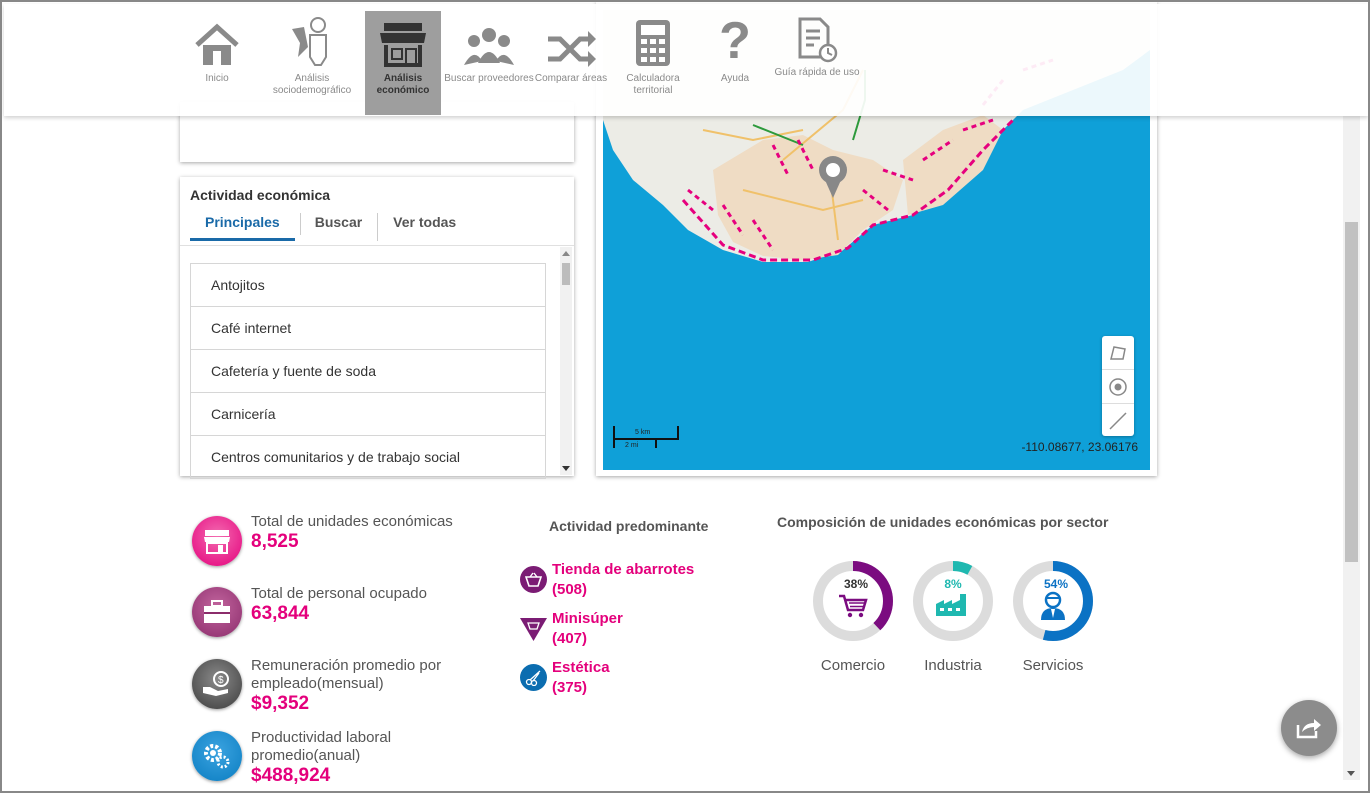  What do you see at coordinates (735, 41) in the screenshot?
I see `question-icon: ?` at bounding box center [735, 41].